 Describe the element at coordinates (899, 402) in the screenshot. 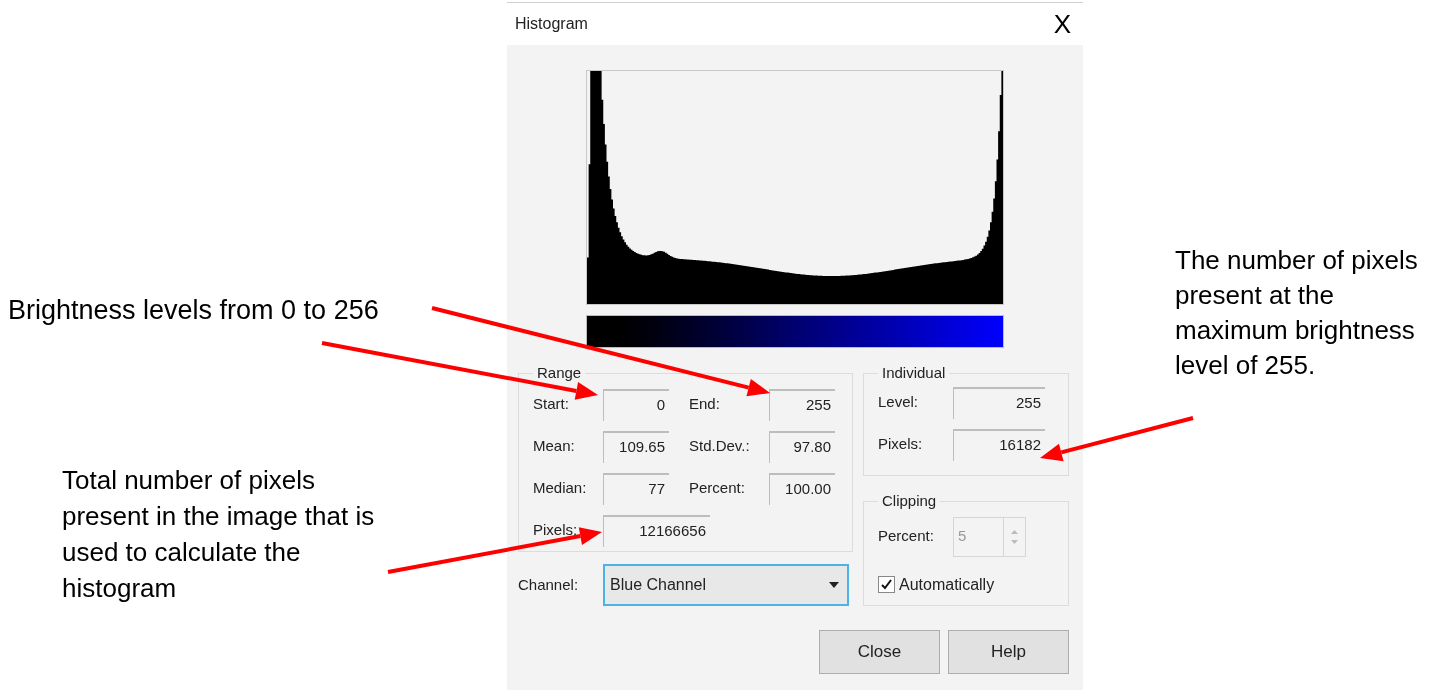

I see `field-label: Level:` at that location.